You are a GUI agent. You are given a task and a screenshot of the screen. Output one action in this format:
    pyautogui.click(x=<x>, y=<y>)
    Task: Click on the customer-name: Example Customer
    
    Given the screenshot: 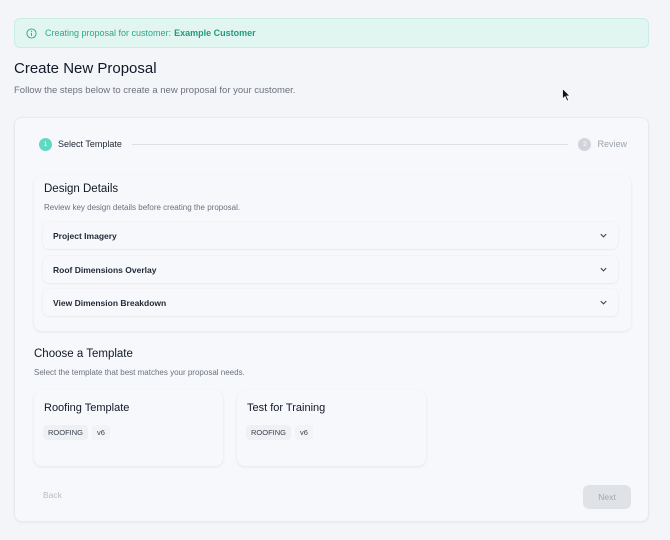 What is the action you would take?
    pyautogui.click(x=215, y=33)
    